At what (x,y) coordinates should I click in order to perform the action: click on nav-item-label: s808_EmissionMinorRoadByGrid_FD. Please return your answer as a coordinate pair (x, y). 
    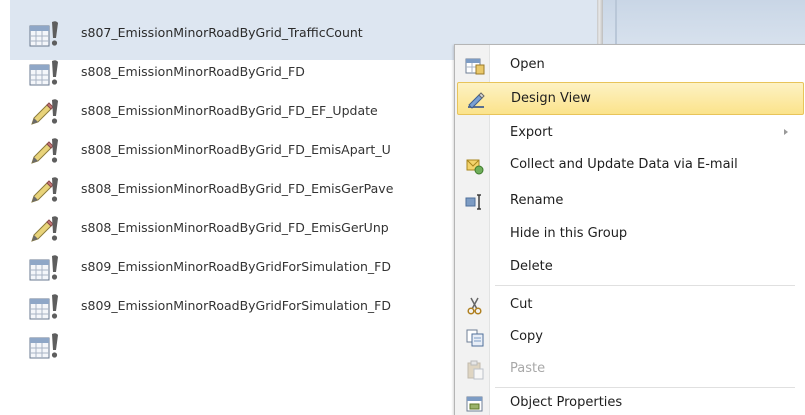
    Looking at the image, I should click on (193, 71).